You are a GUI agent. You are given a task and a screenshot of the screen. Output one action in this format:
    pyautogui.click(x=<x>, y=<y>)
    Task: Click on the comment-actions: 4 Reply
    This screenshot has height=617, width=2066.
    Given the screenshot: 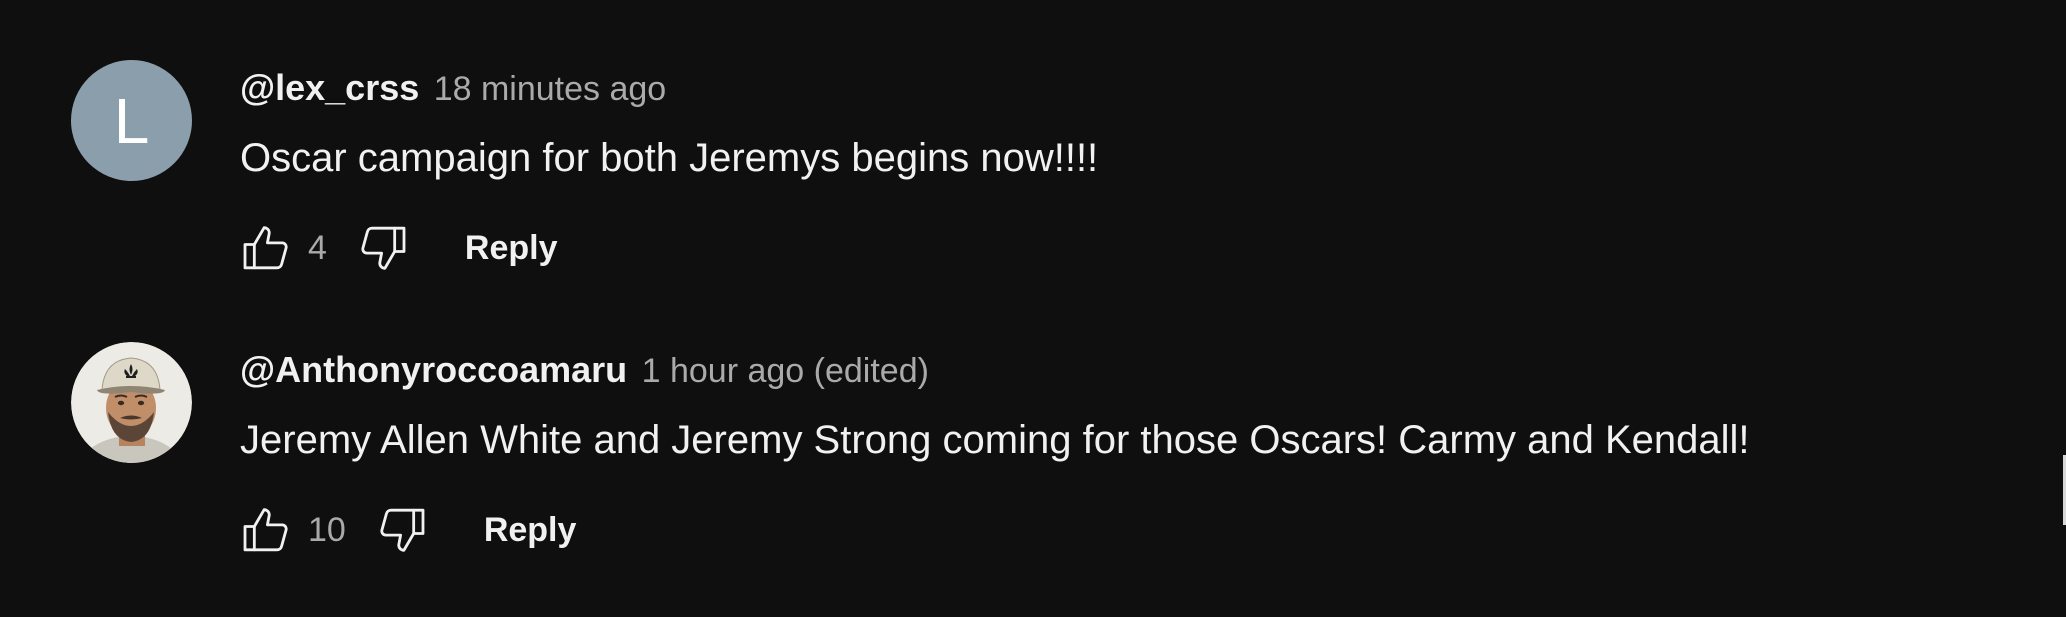 What is the action you would take?
    pyautogui.click(x=397, y=248)
    